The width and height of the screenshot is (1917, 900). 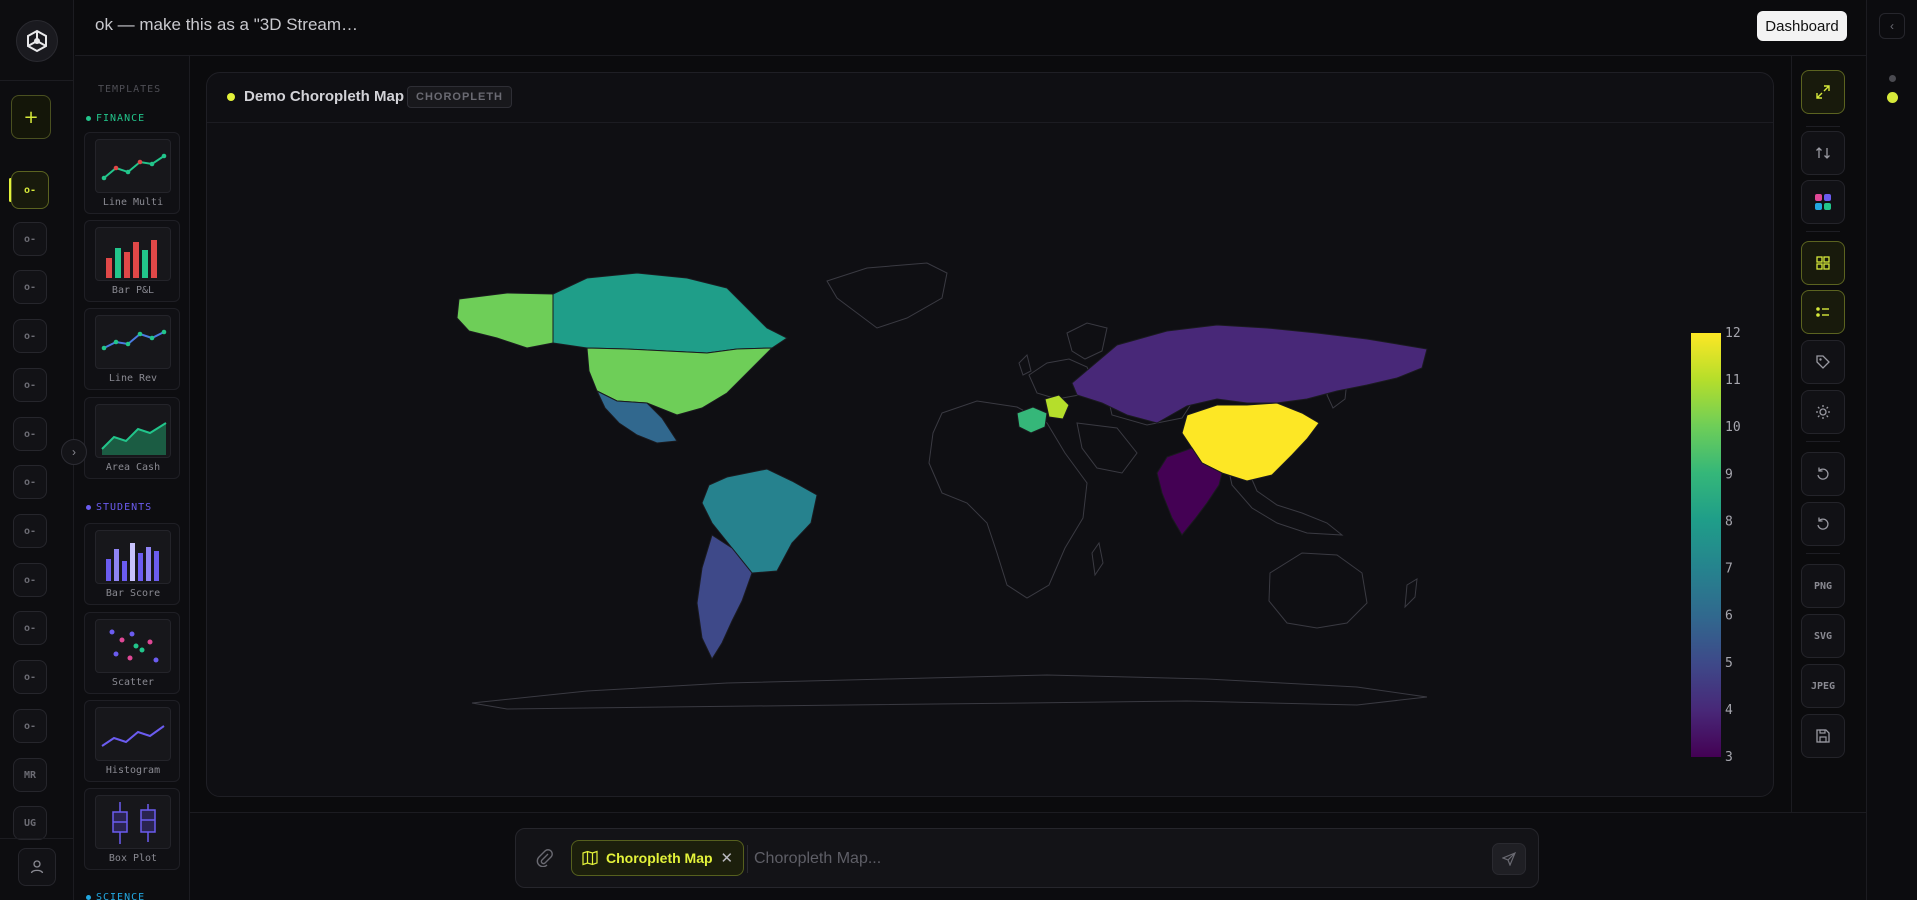 What do you see at coordinates (1097, 559) in the screenshot?
I see `madagascar-outline` at bounding box center [1097, 559].